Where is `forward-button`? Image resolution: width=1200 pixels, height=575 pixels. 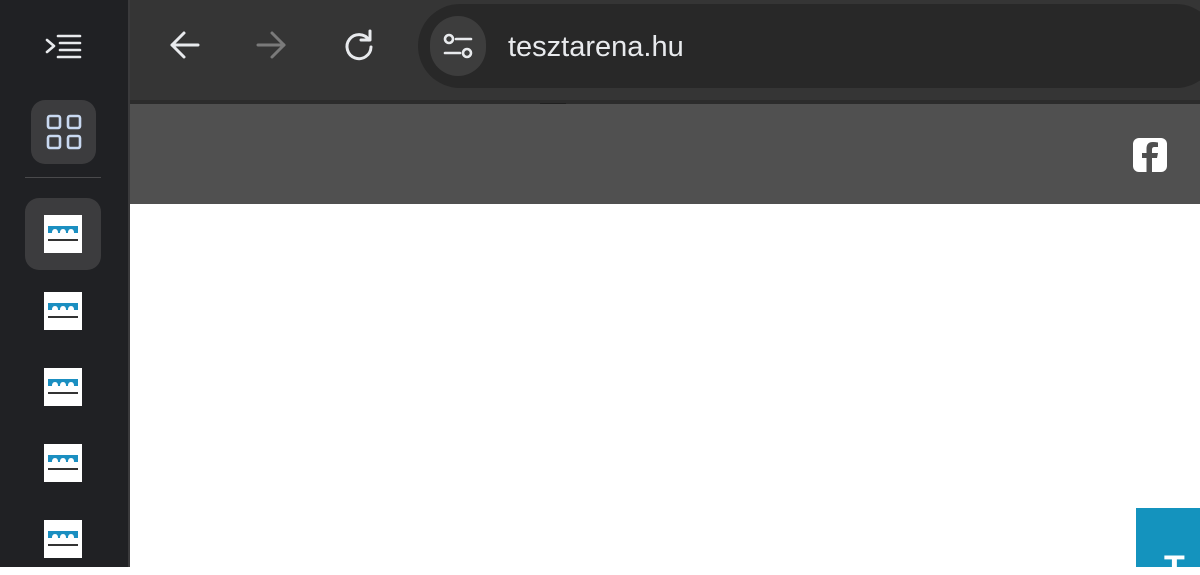 forward-button is located at coordinates (271, 45).